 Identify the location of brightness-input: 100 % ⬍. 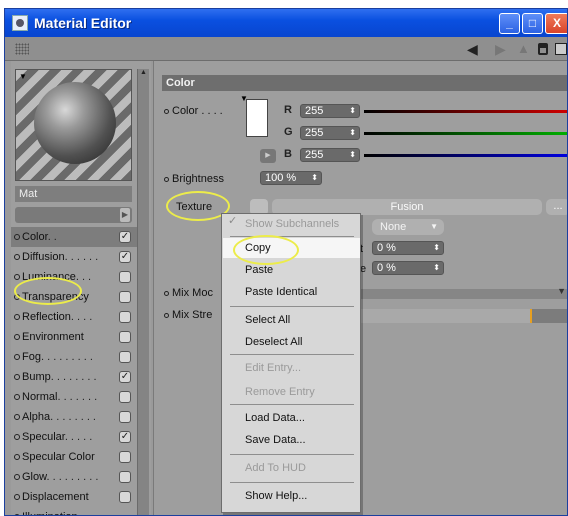
(291, 178).